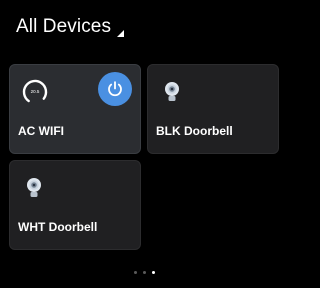 Image resolution: width=320 pixels, height=288 pixels. Describe the element at coordinates (58, 227) in the screenshot. I see `device-name: WHT Doorbell` at that location.